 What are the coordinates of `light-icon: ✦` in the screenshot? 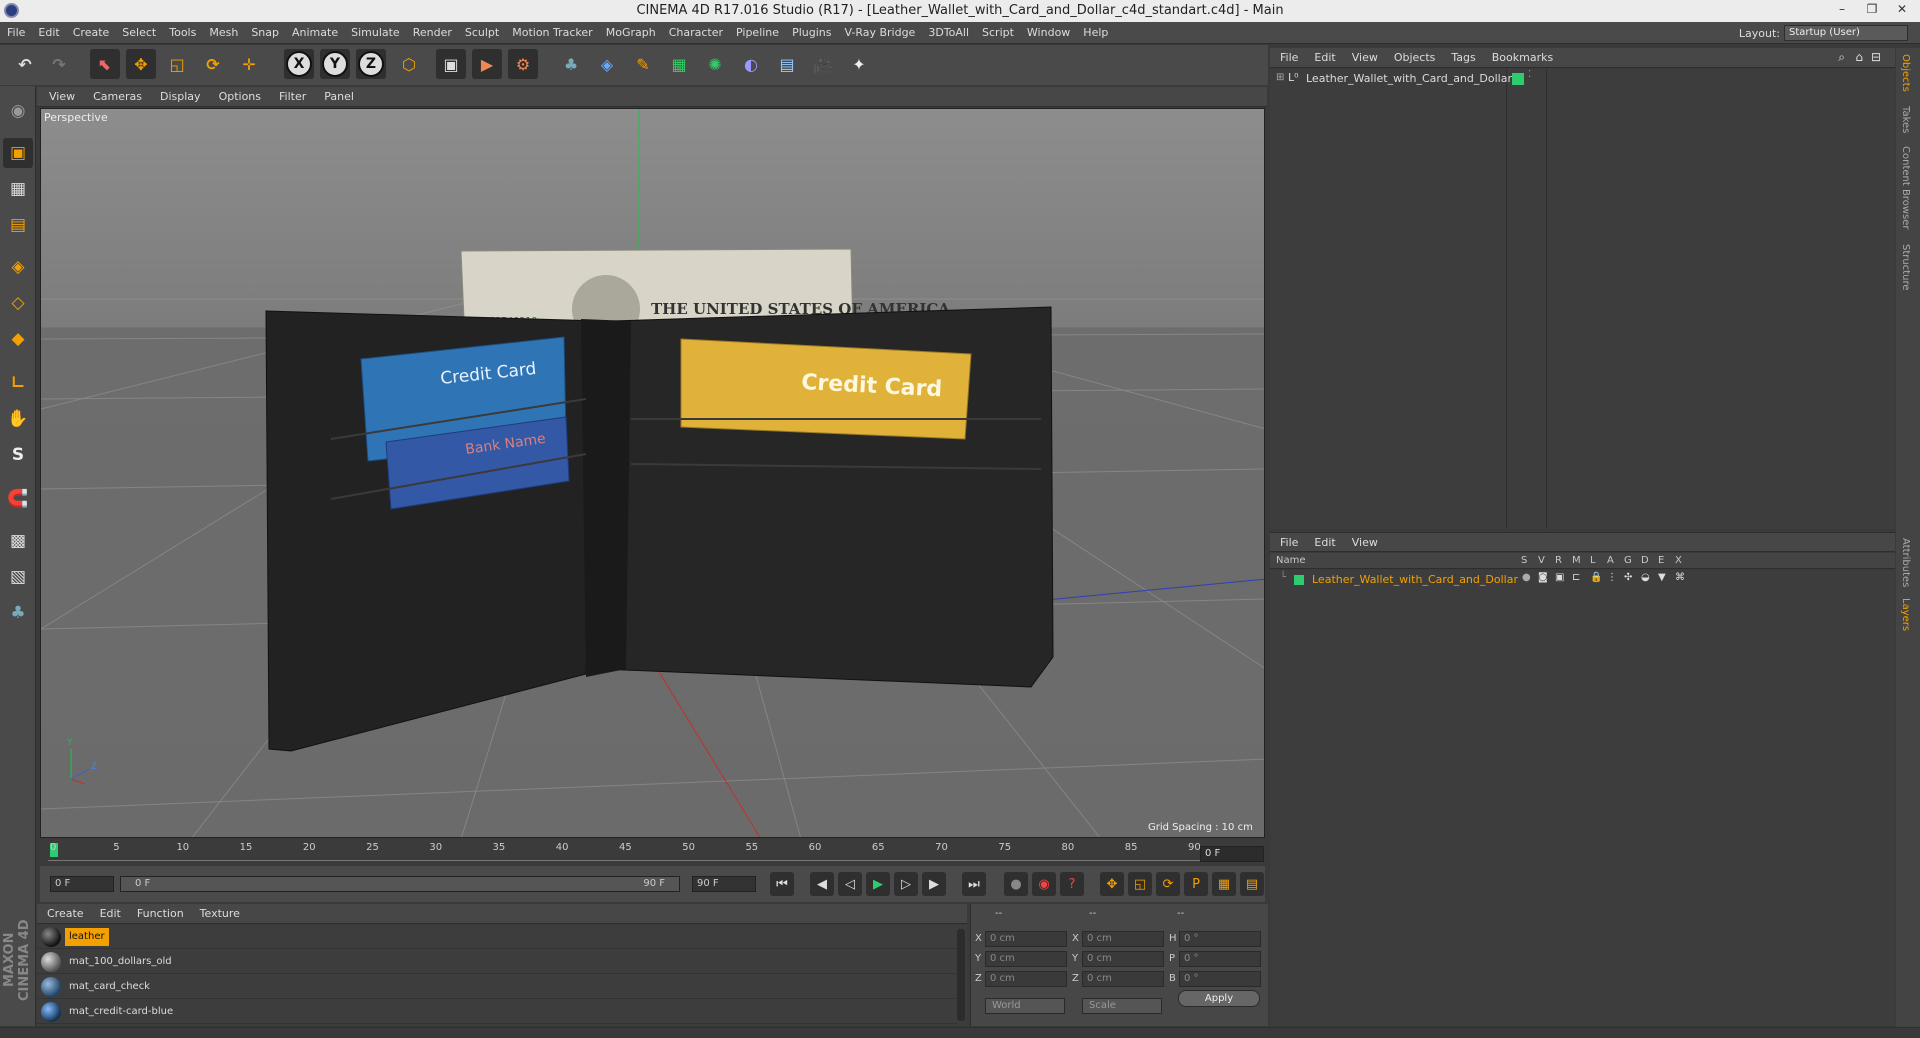 It's located at (859, 64).